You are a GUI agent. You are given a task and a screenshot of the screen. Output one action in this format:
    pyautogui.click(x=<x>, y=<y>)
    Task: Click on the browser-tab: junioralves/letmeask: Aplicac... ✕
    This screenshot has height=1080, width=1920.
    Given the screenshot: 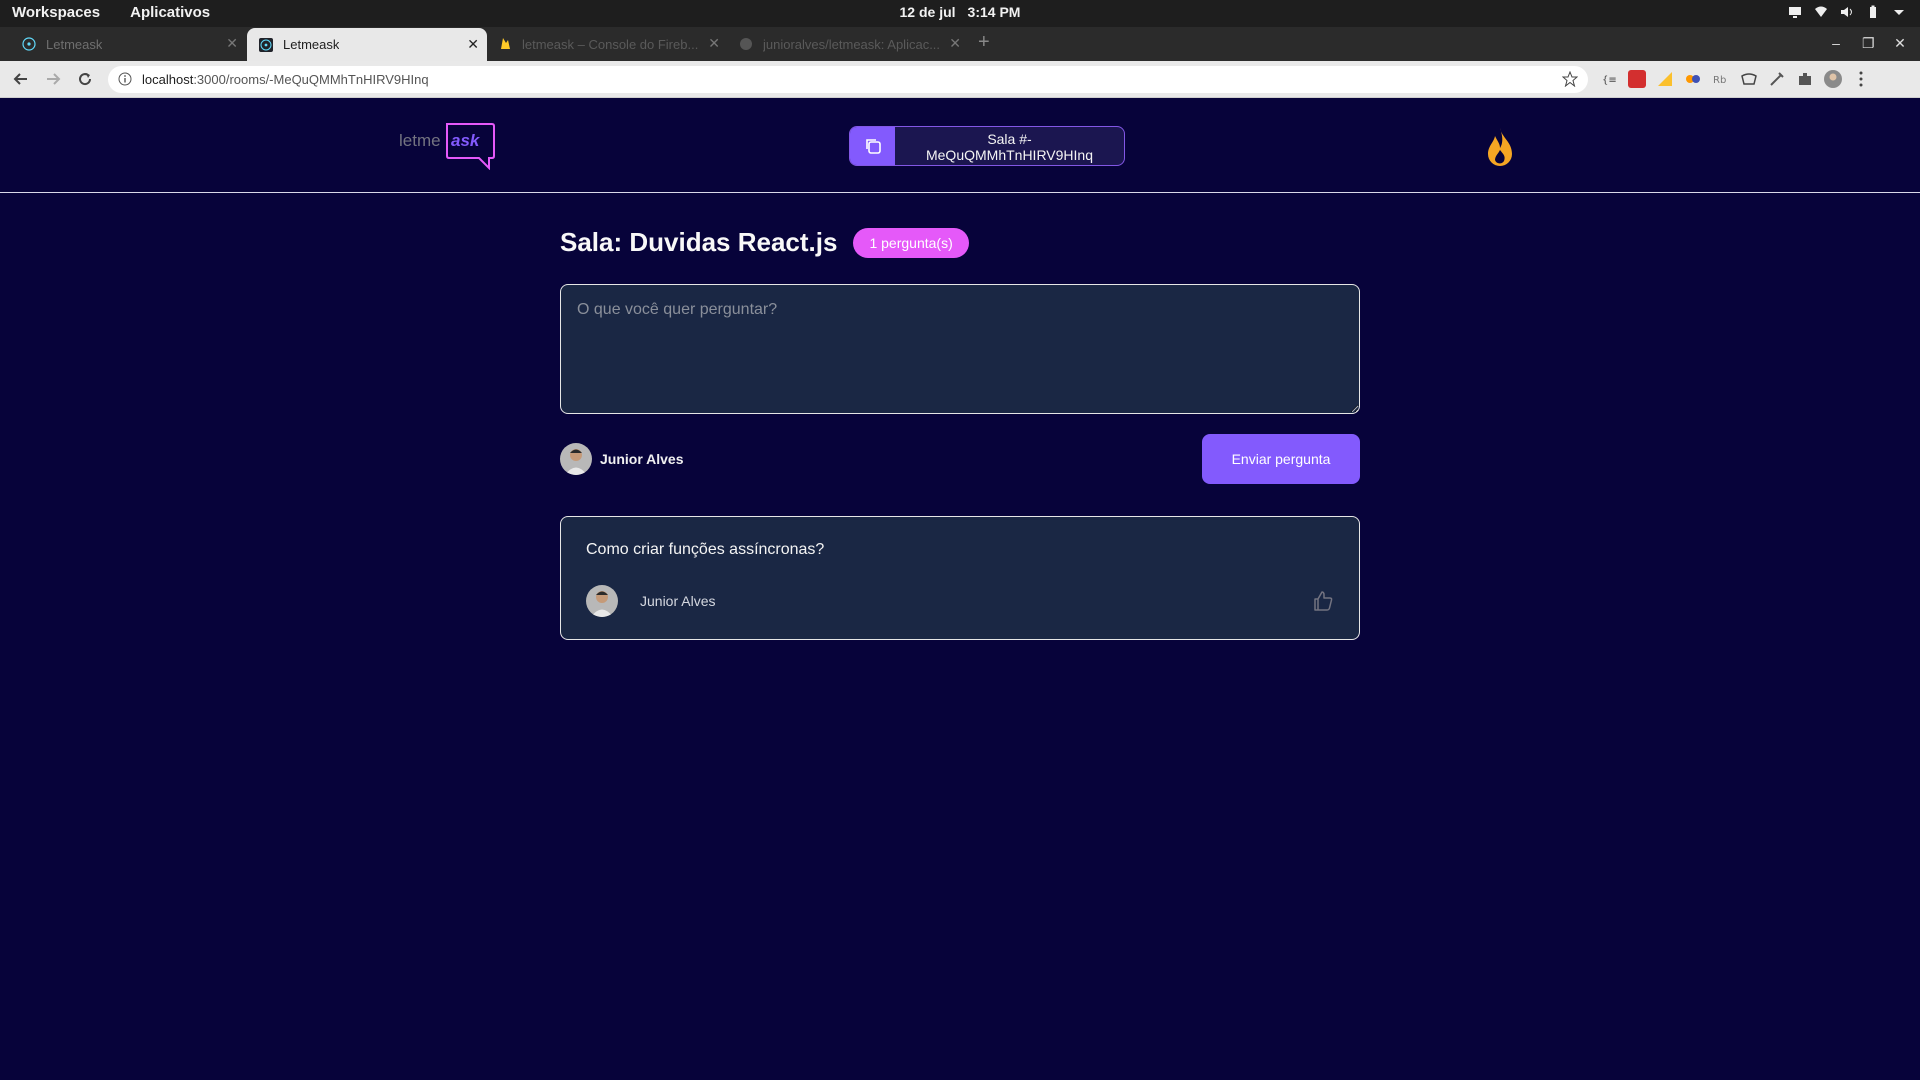 What is the action you would take?
    pyautogui.click(x=849, y=44)
    